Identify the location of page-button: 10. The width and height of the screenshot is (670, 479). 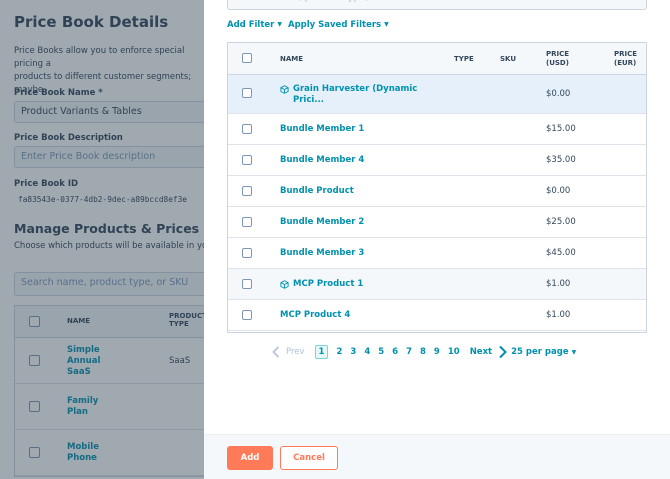
(454, 352).